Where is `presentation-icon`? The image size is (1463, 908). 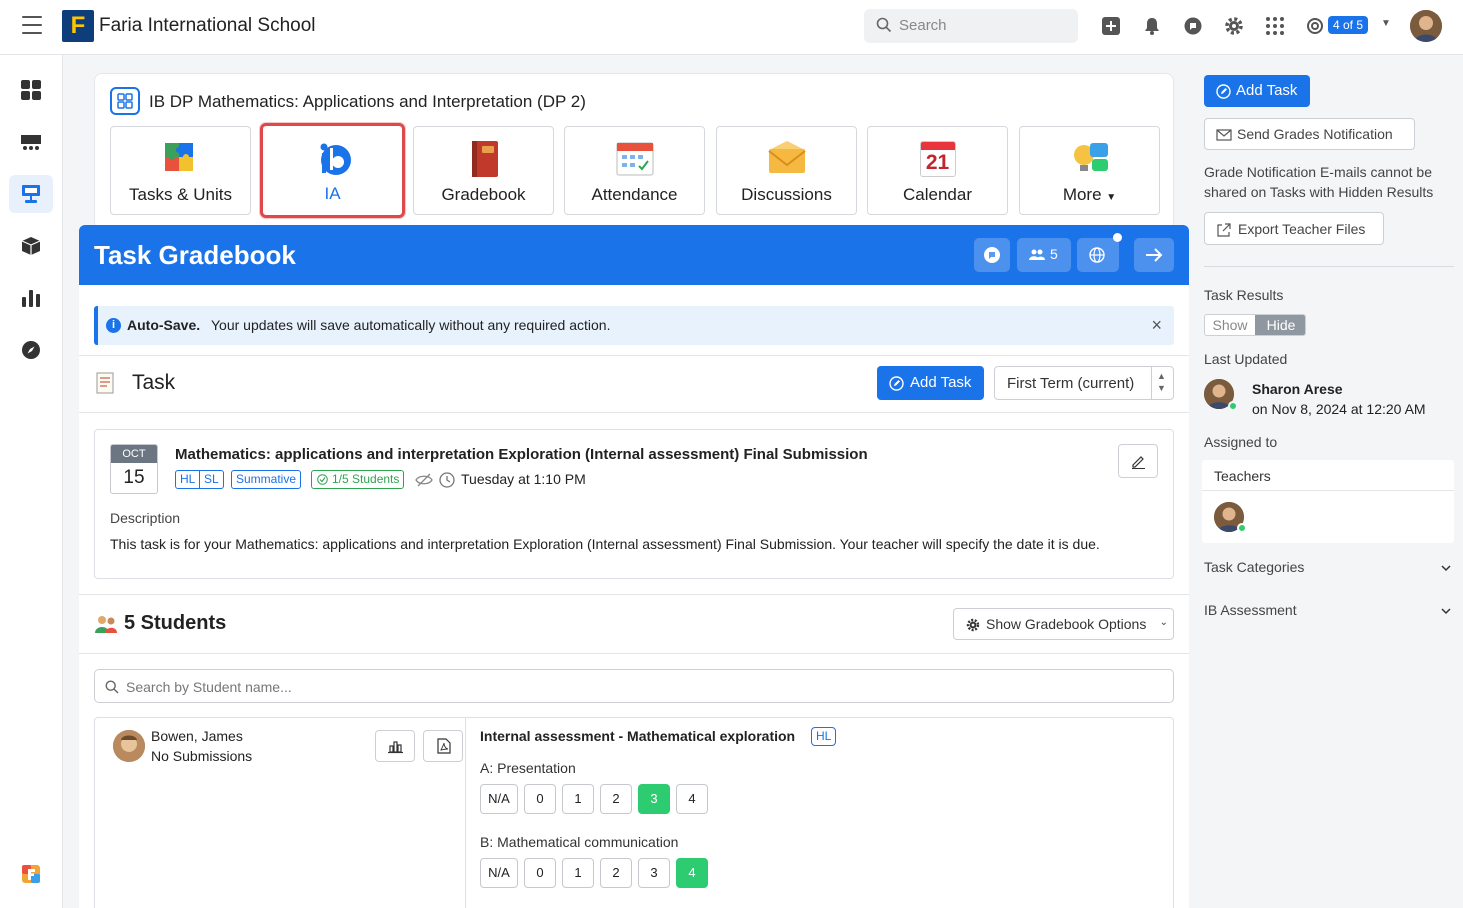 presentation-icon is located at coordinates (31, 194).